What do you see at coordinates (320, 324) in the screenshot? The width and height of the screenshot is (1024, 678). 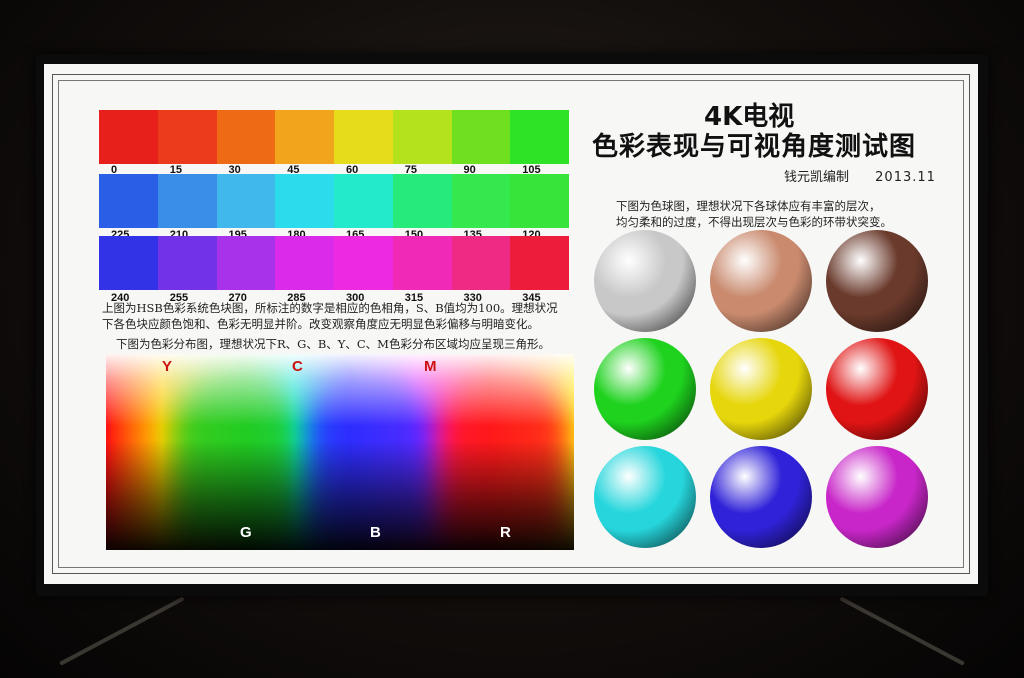 I see `hsb-note-line2: 下各色块应颜色饱和、色彩无明显并阶。改变观察角度应无明显色彩偏移与明暗变化。` at bounding box center [320, 324].